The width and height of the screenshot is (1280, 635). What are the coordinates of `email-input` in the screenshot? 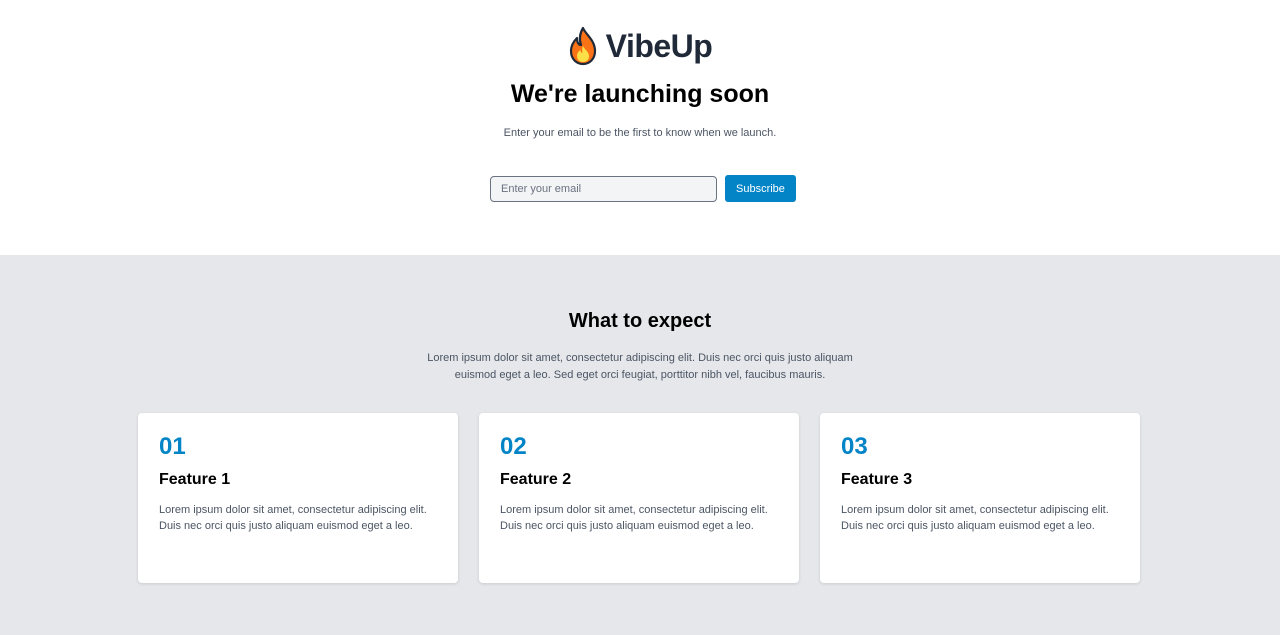 It's located at (603, 188).